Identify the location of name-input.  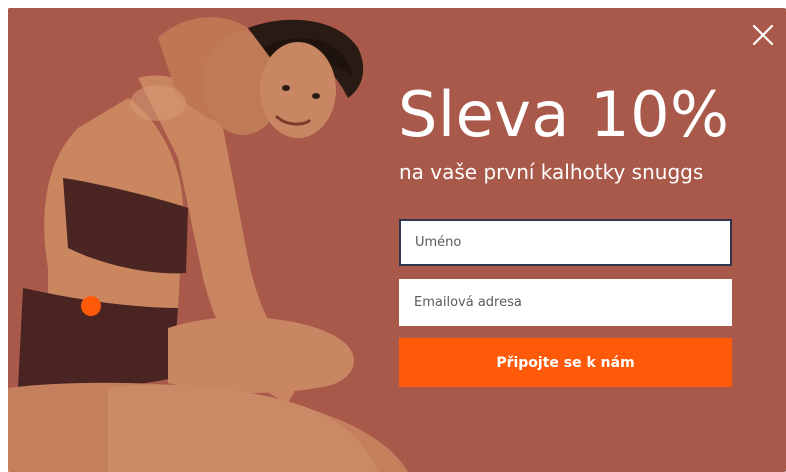
(565, 242).